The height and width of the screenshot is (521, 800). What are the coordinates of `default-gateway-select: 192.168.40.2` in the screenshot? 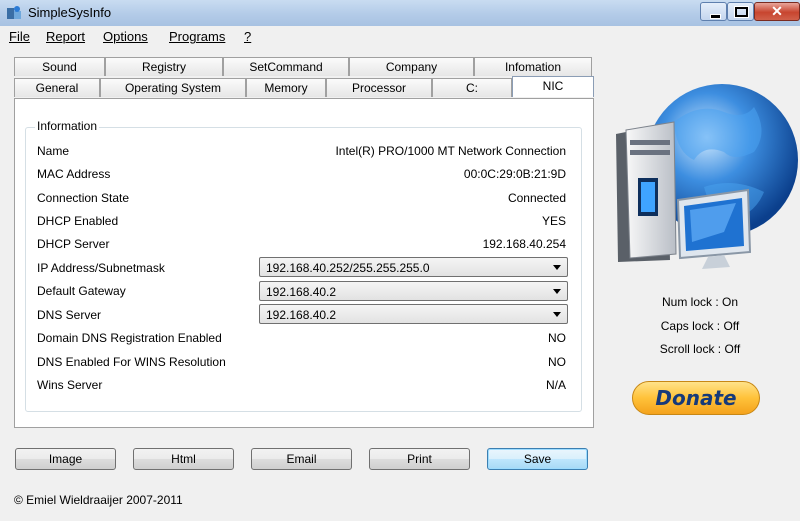 It's located at (413, 291).